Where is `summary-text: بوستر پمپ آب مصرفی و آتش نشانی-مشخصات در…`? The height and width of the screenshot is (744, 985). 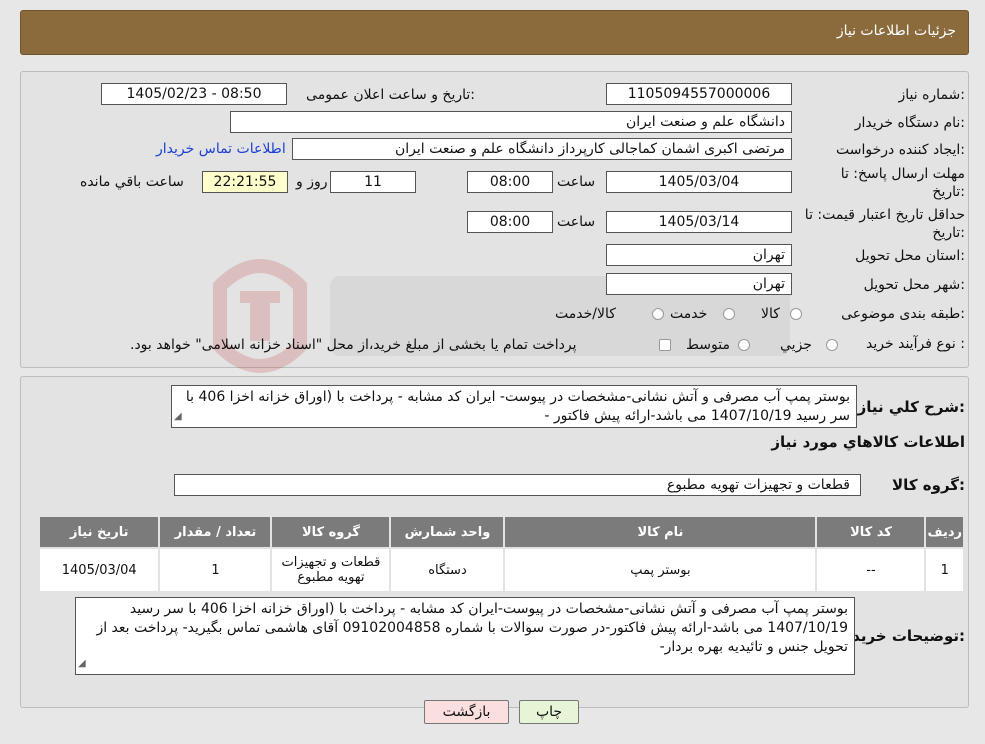
summary-text: بوستر پمپ آب مصرفی و آتش نشانی-مشخصات در… is located at coordinates (517, 406).